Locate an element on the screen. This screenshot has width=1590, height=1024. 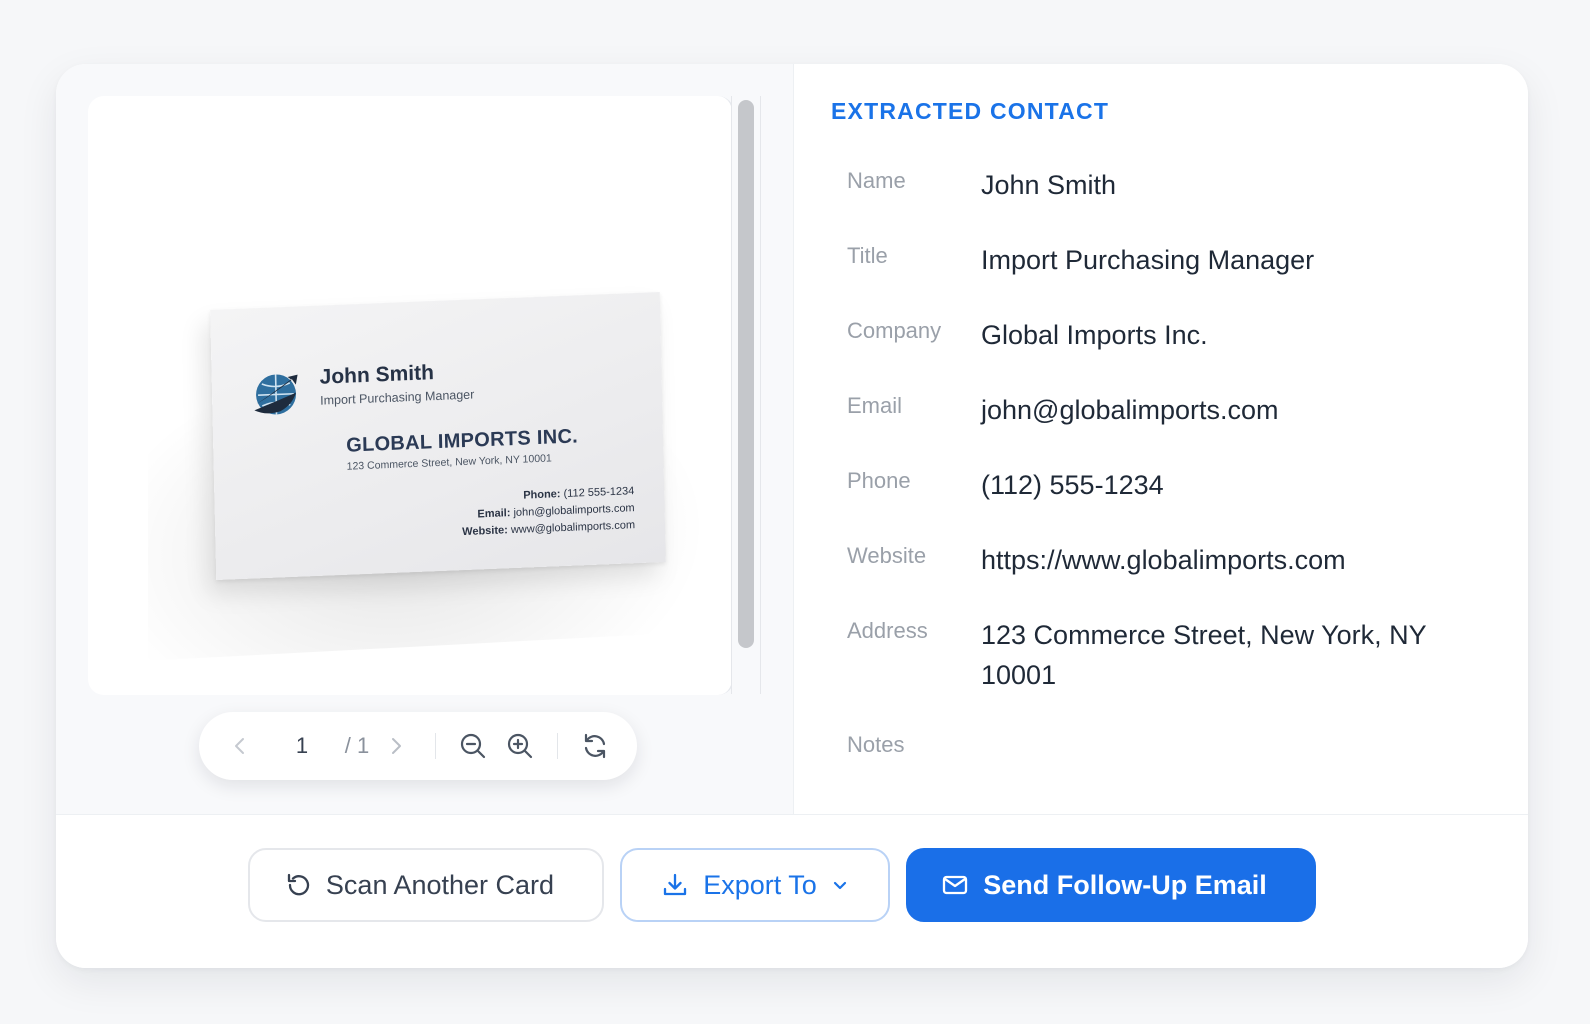
field-value-phone: (112) 555-1234 is located at coordinates (1216, 485).